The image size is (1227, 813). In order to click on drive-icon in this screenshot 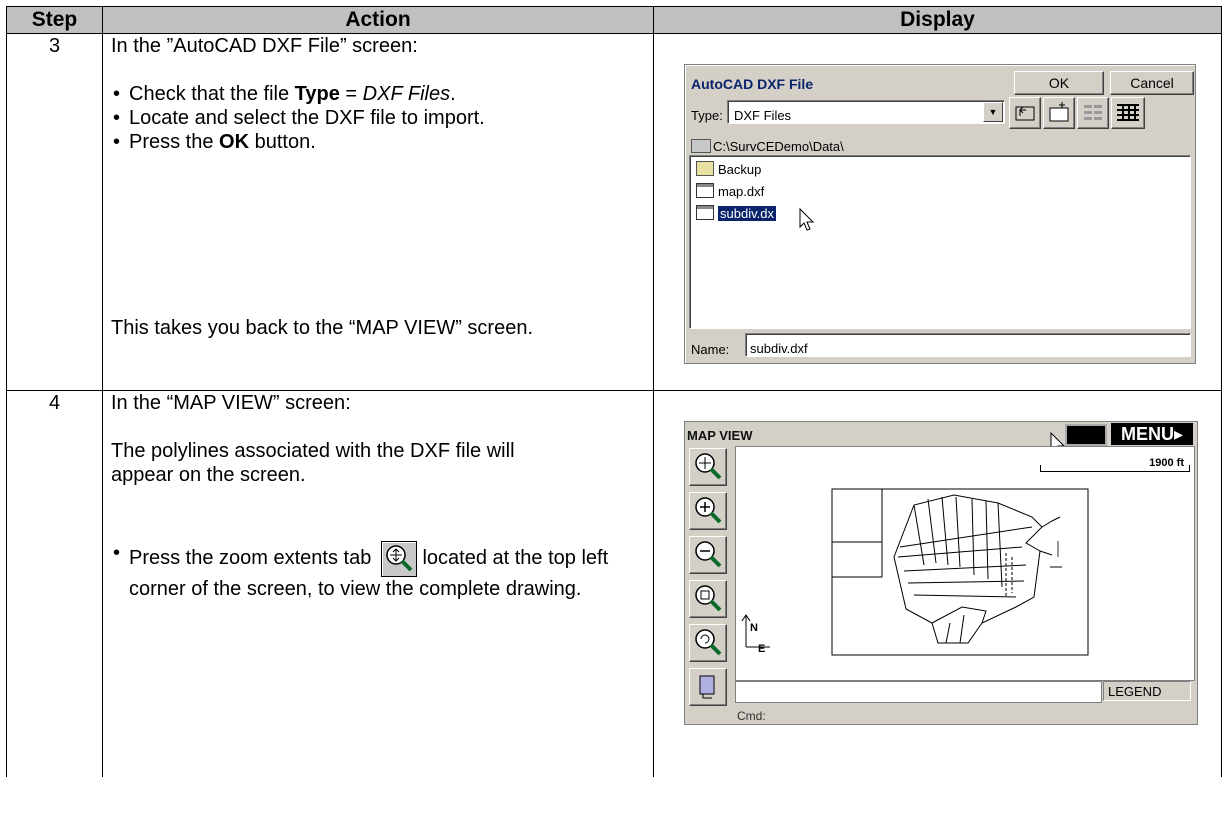, I will do `click(701, 146)`.